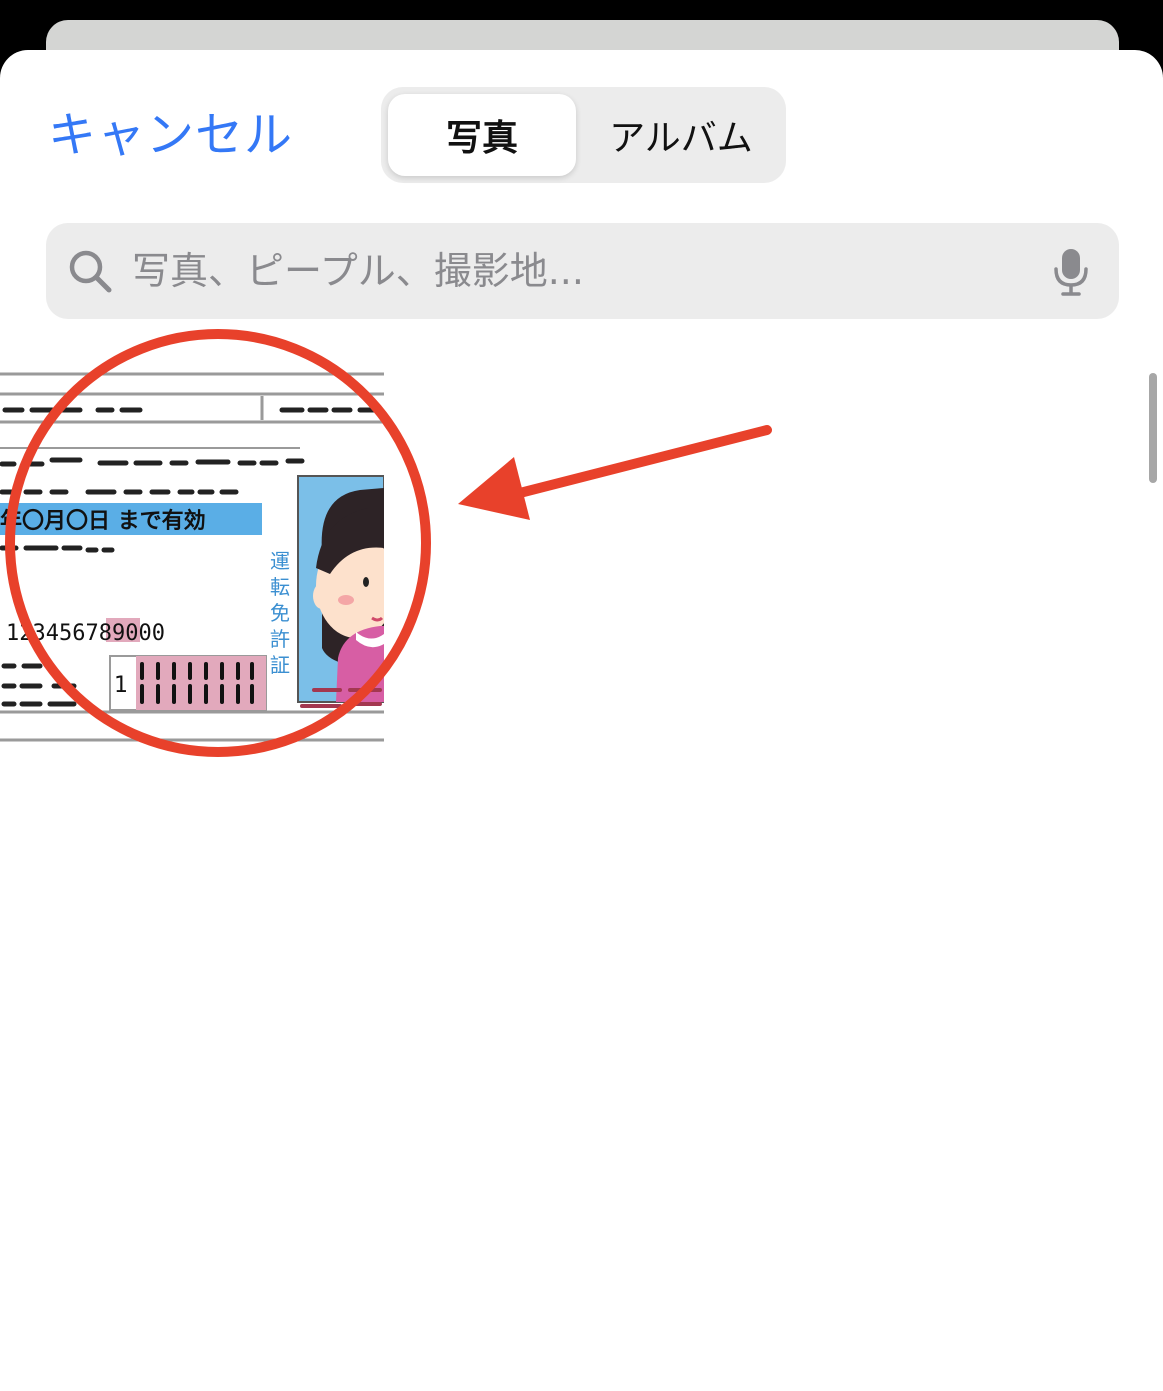 Image resolution: width=1163 pixels, height=1391 pixels. I want to click on photo-thumbnail: 年〇月〇日 まで有効 123456789000 1 運 転 免 許 証, so click(192, 557).